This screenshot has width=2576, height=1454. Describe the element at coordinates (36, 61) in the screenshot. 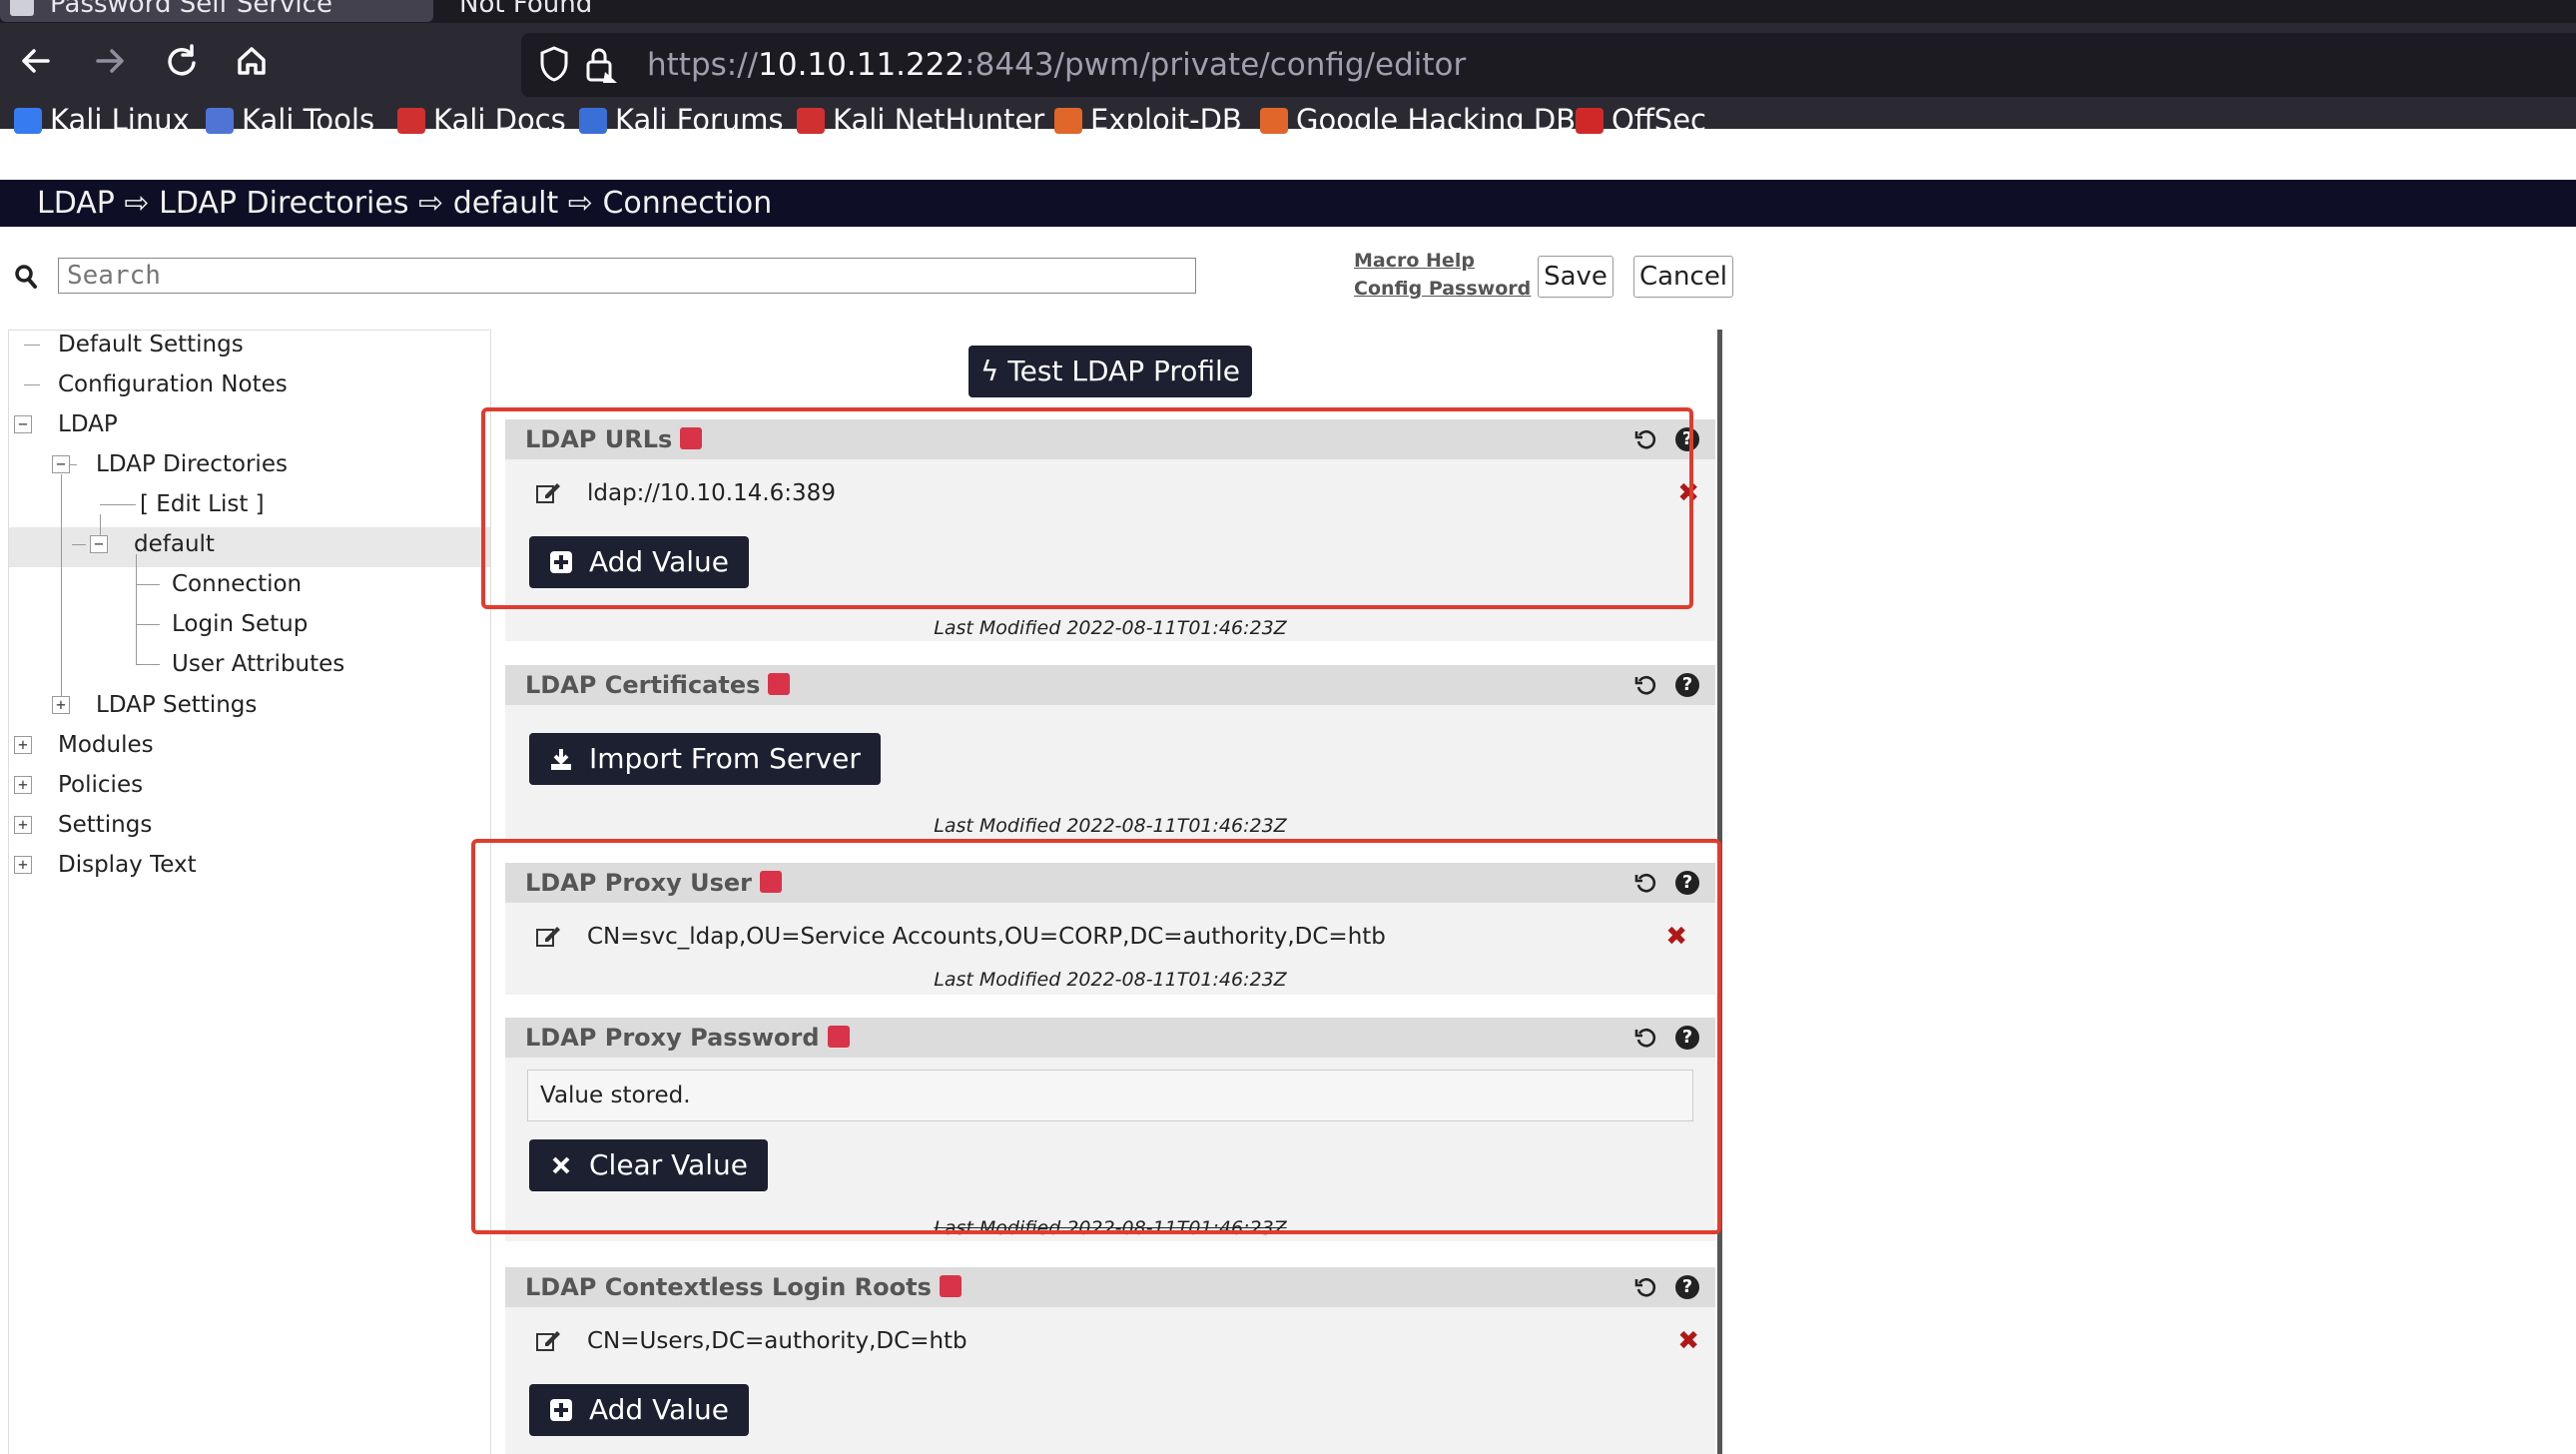

I see `back-arrow-icon` at that location.